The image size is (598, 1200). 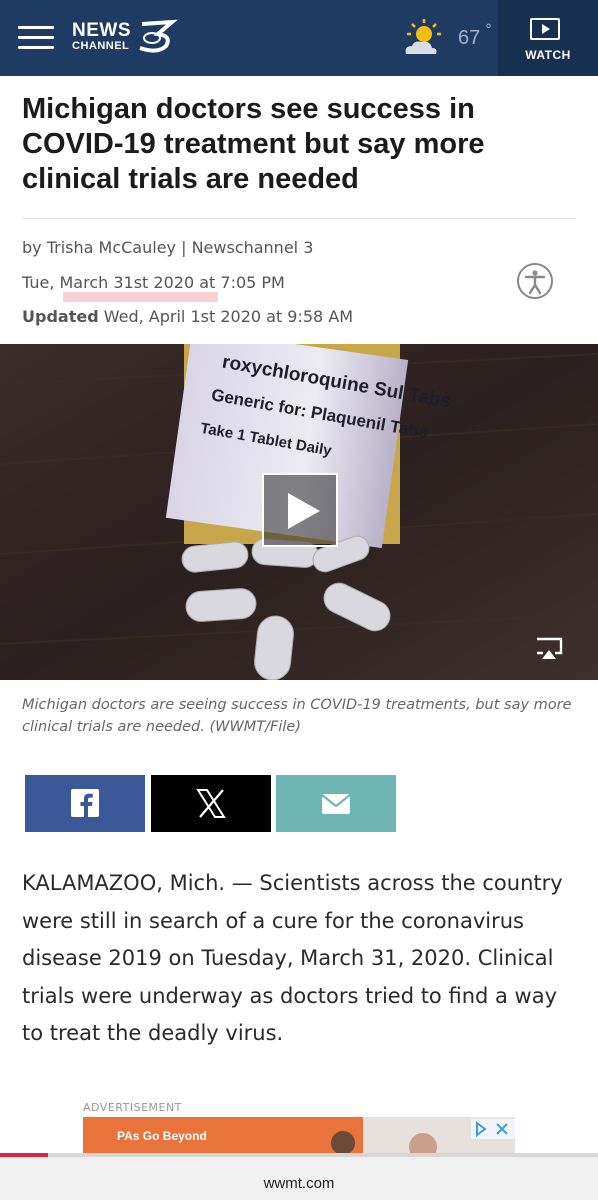 I want to click on site-logo: NEWS CHANNEL, so click(x=127, y=38).